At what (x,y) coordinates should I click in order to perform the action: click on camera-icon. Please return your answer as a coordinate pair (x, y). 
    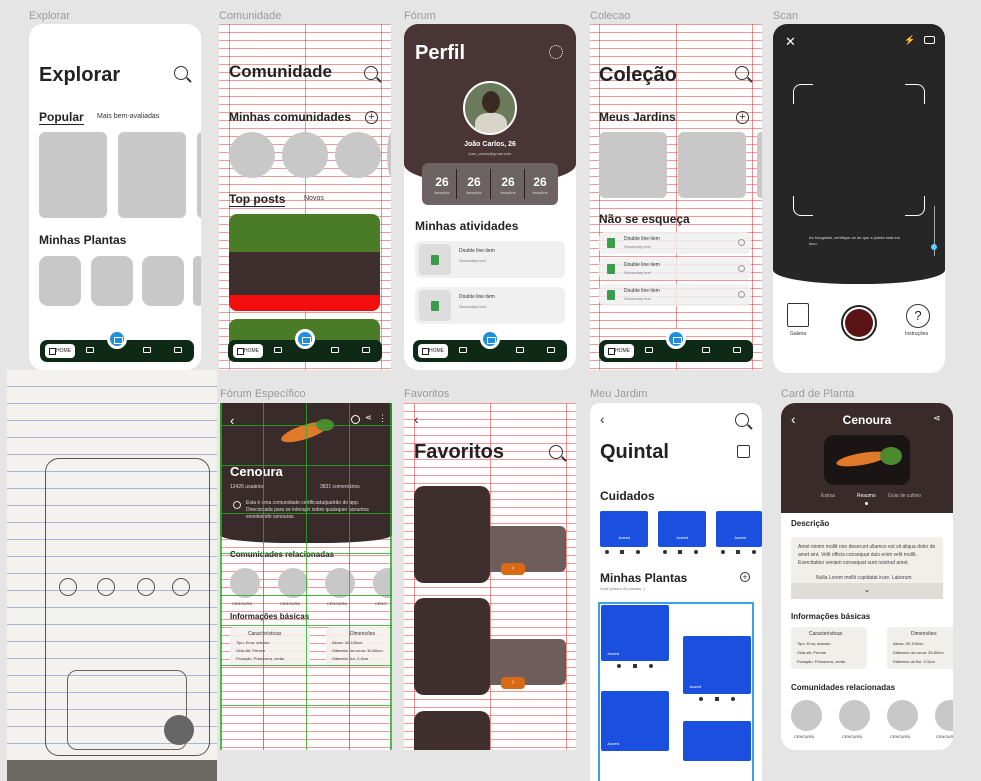
    Looking at the image, I should click on (929, 40).